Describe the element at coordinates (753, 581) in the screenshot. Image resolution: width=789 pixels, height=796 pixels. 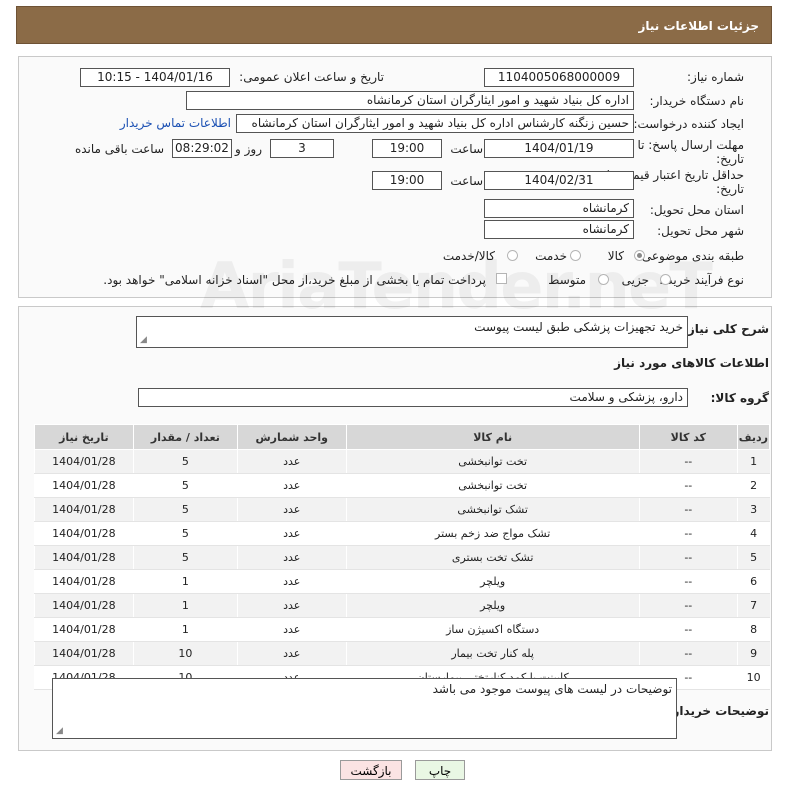
I see `cell-row: 6` at that location.